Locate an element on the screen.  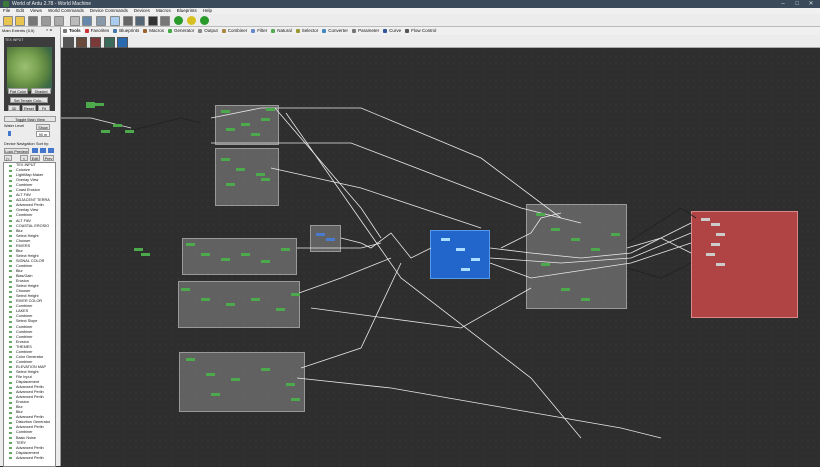
water-slider is located at coordinates (9, 133).